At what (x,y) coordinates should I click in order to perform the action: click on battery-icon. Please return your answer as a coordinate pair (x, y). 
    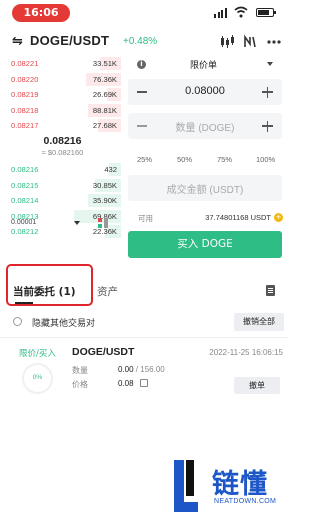
    Looking at the image, I should click on (266, 12).